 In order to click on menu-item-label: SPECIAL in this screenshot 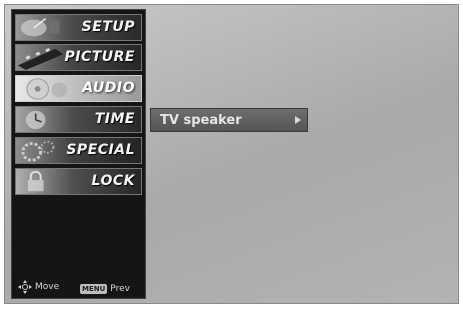, I will do `click(100, 150)`.